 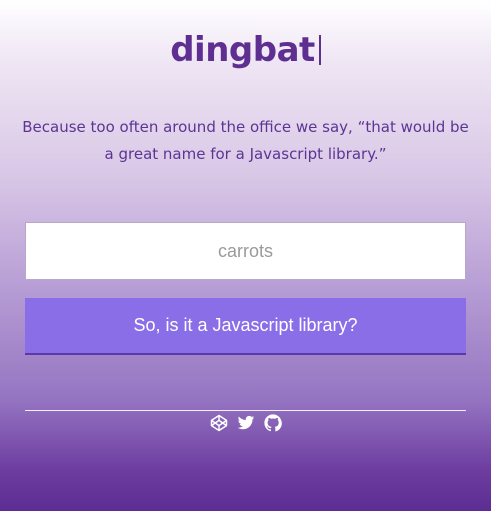 I want to click on name-input, so click(x=245, y=251).